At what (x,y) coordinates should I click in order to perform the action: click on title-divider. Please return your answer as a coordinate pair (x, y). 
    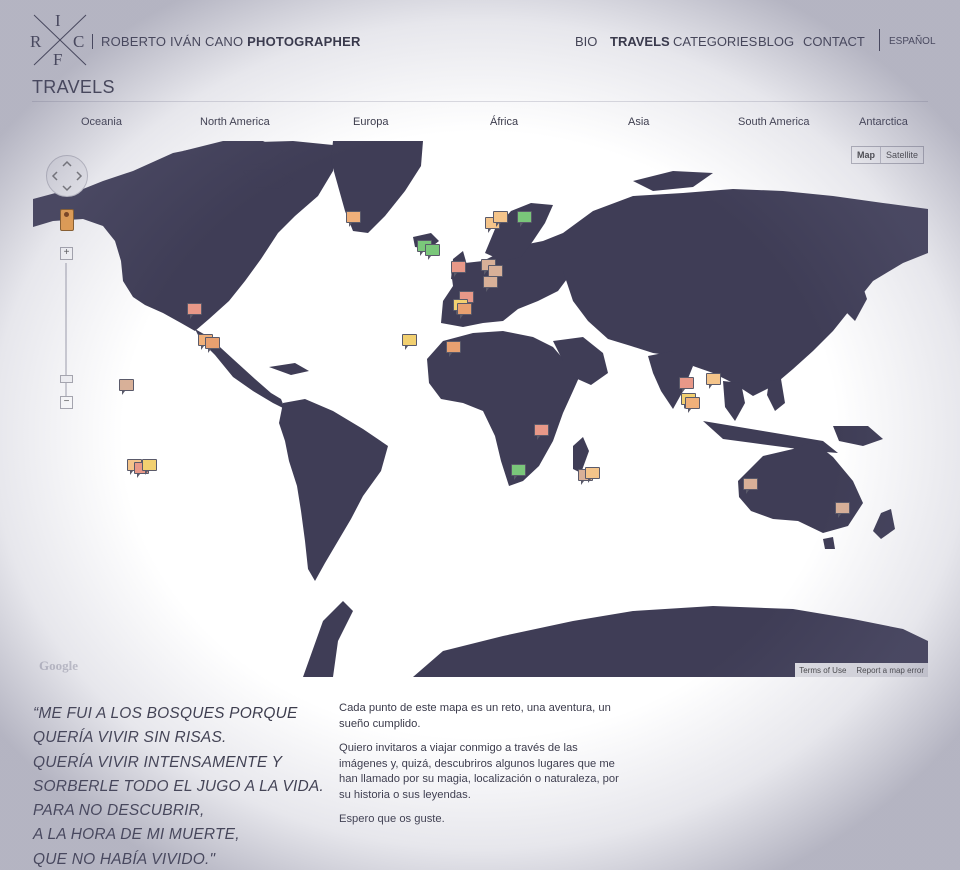
    Looking at the image, I should click on (480, 101).